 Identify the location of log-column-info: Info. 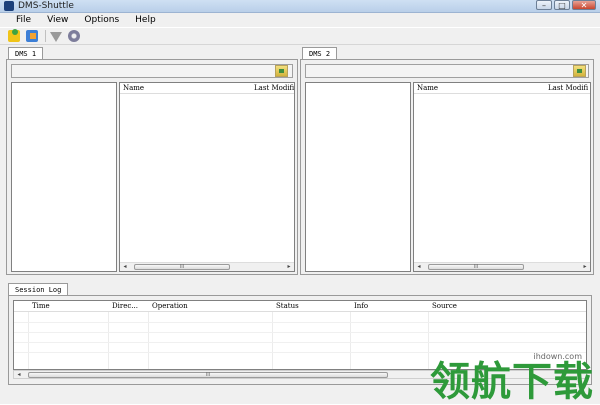
(361, 306).